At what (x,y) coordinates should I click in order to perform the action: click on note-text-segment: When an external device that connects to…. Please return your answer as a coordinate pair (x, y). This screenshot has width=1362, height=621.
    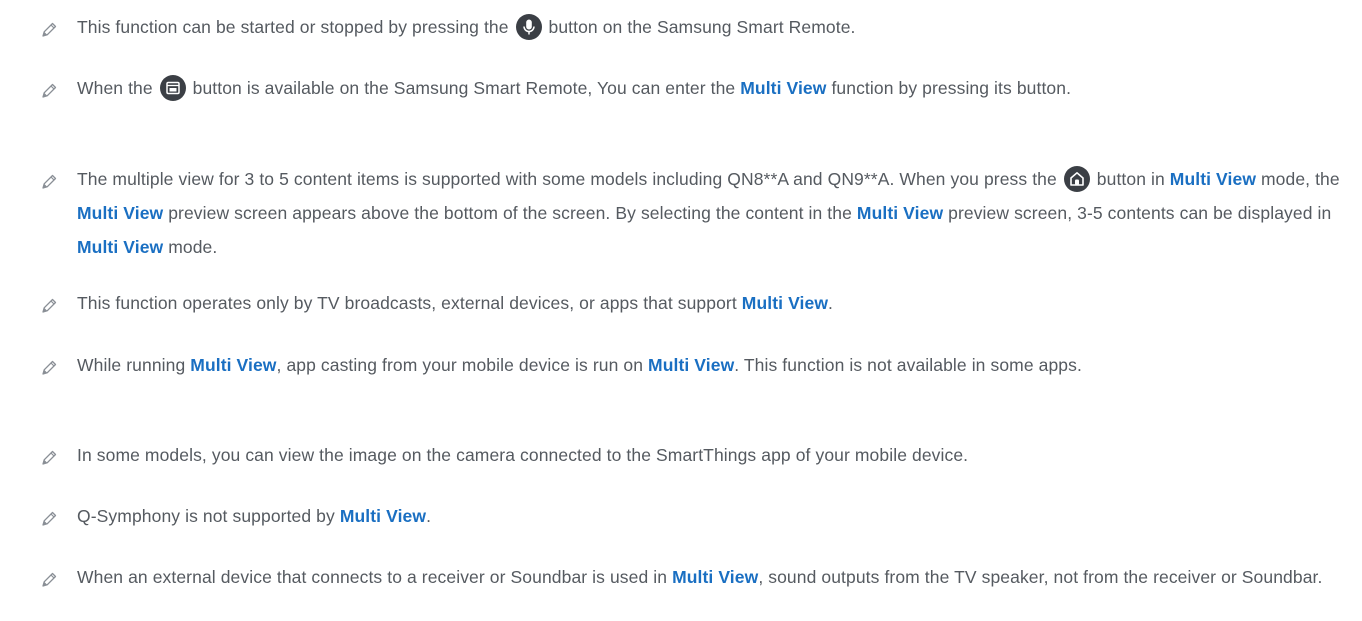
    Looking at the image, I should click on (375, 577).